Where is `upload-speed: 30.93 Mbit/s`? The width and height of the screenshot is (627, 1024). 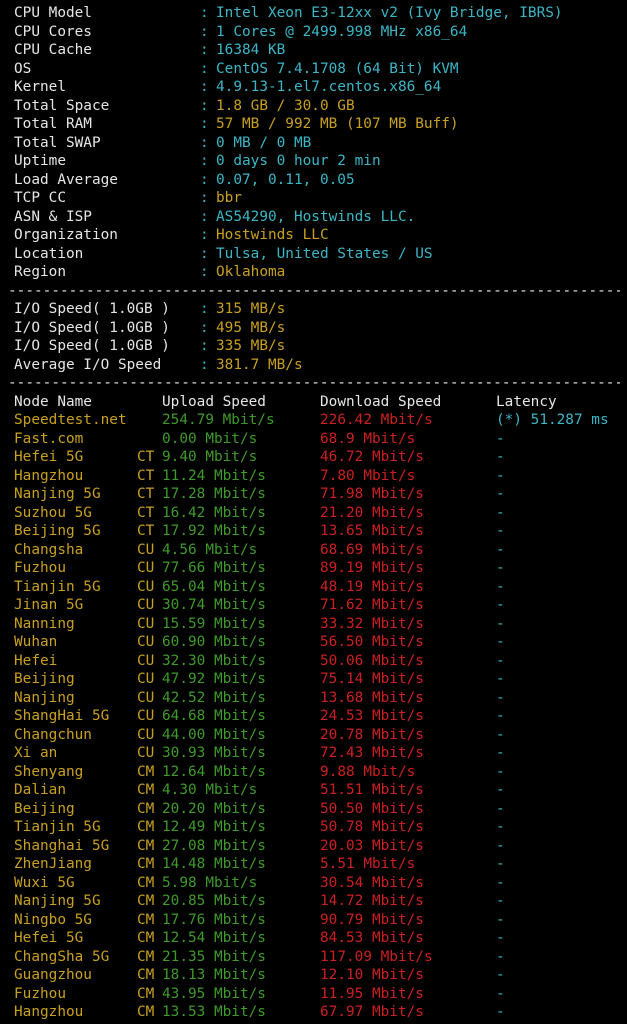 upload-speed: 30.93 Mbit/s is located at coordinates (214, 753).